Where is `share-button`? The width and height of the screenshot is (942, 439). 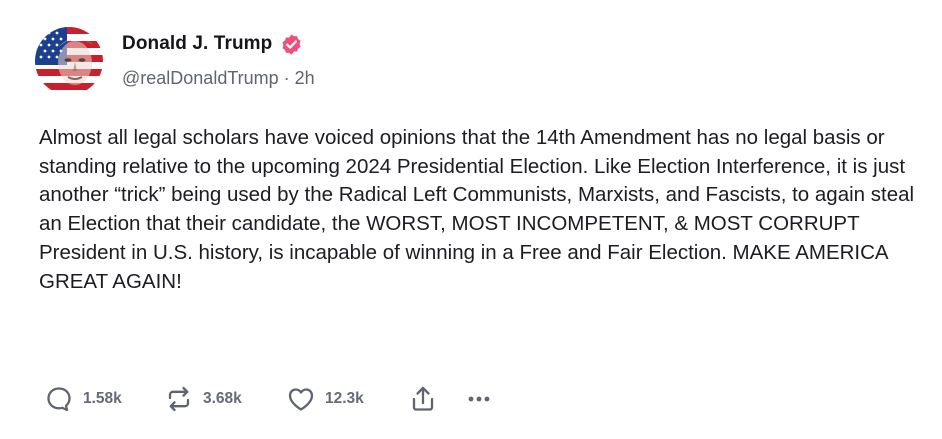 share-button is located at coordinates (437, 399).